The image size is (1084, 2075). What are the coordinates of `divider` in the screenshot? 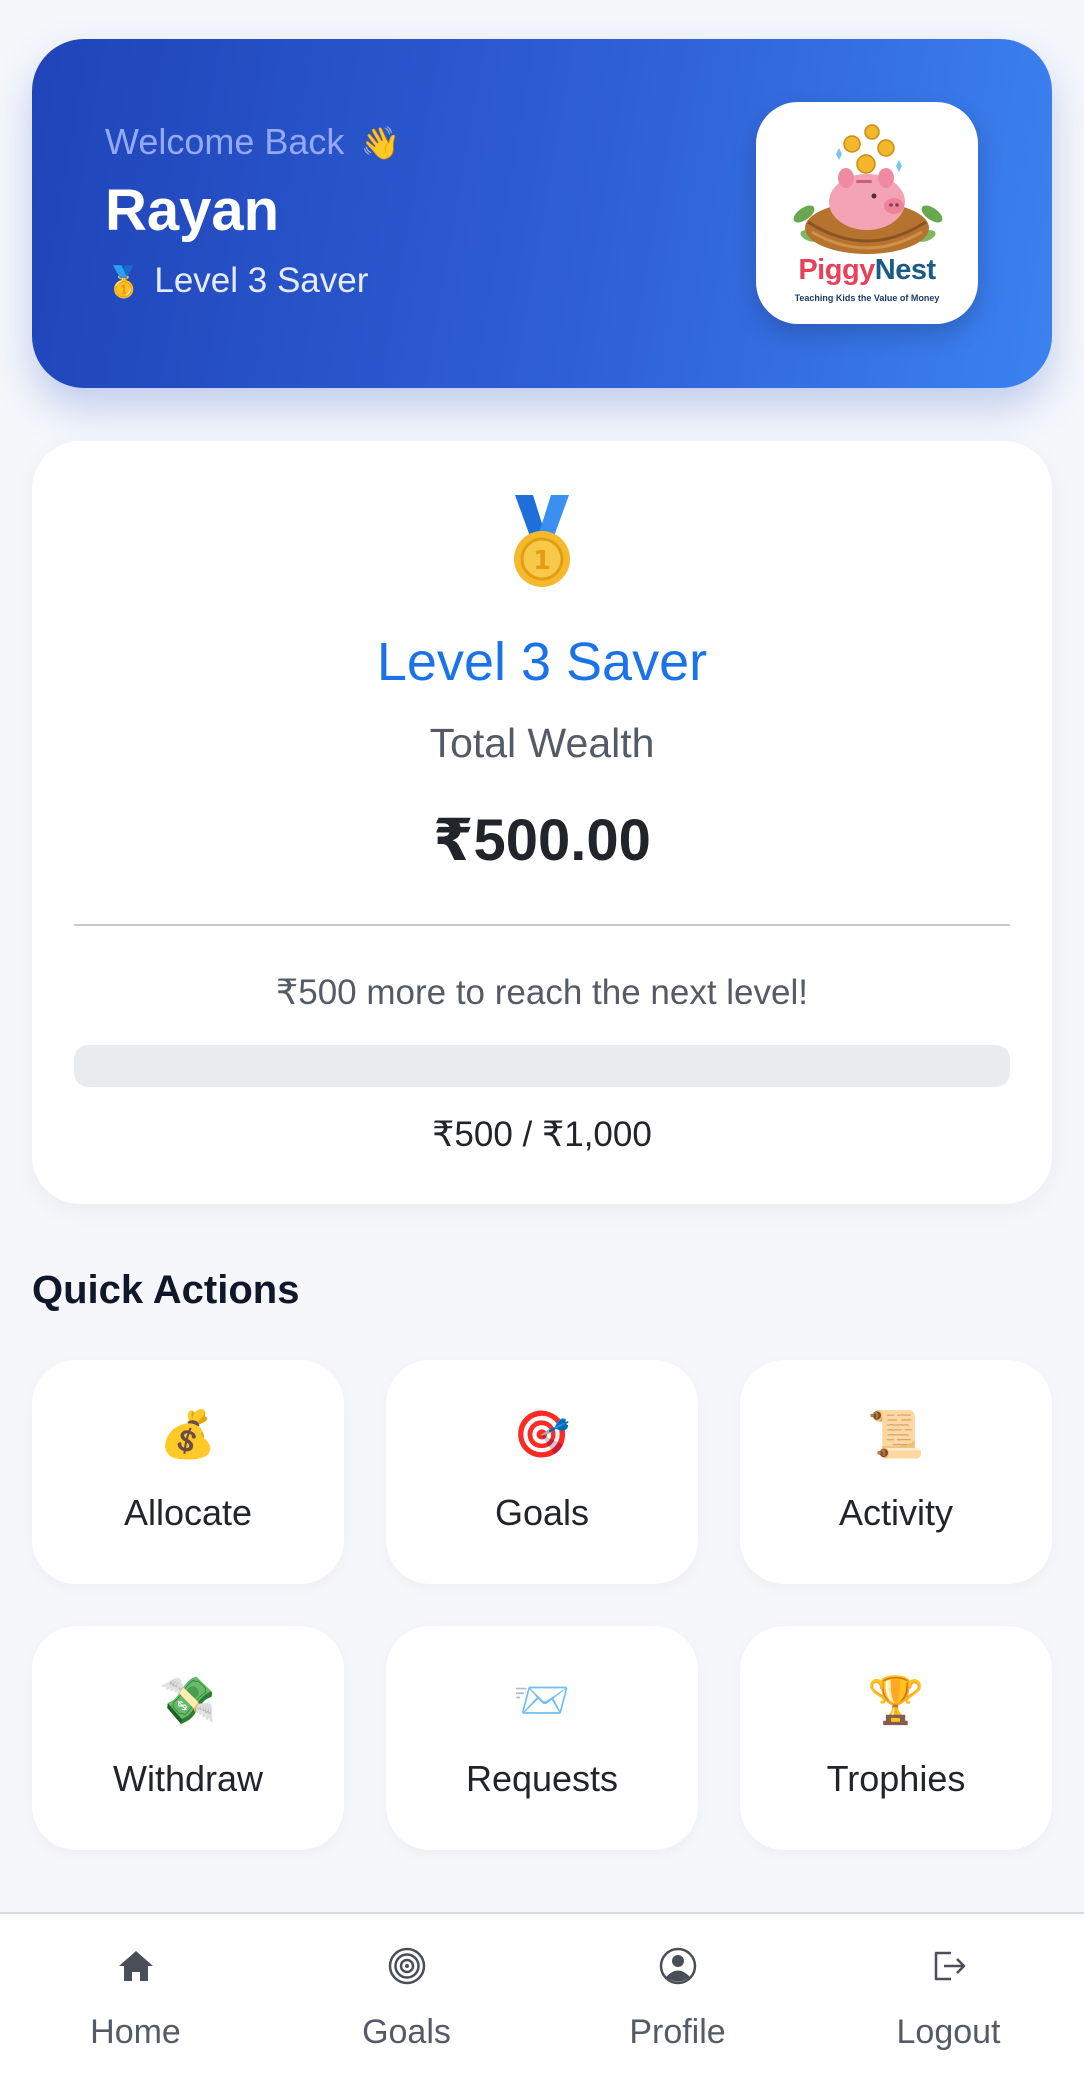 It's located at (542, 925).